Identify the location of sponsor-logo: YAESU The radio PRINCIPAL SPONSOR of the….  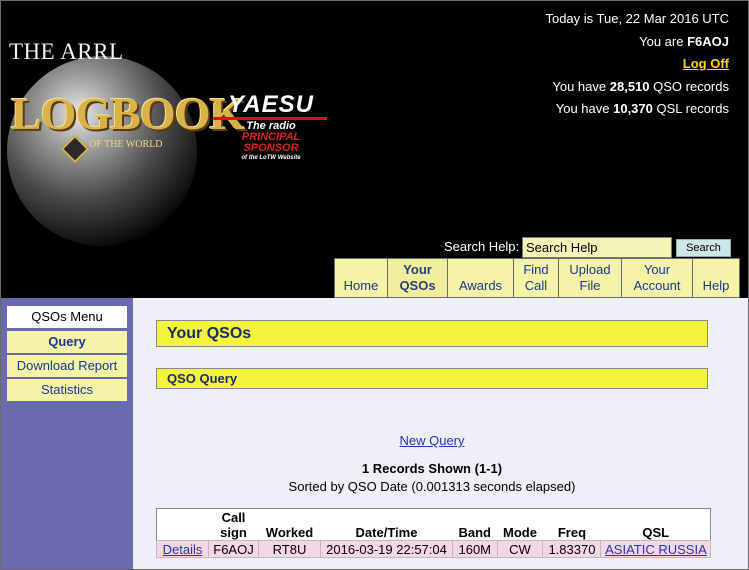
(271, 128).